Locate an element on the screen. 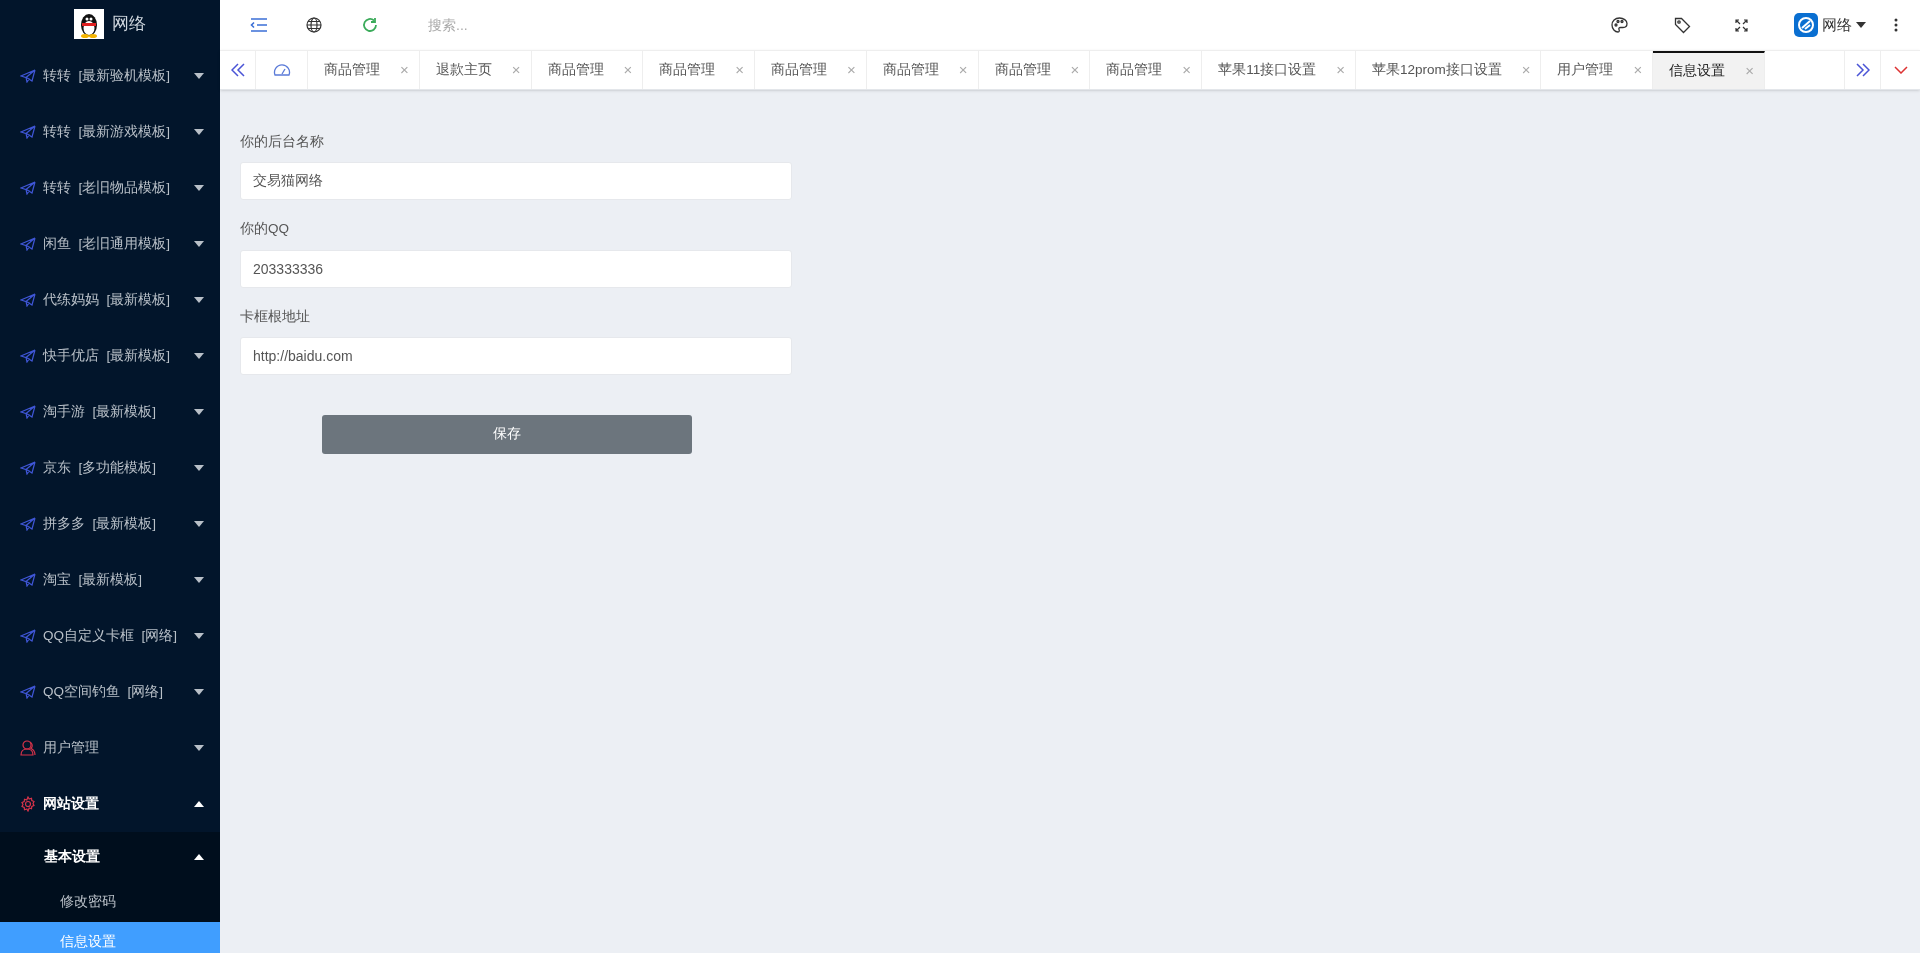 This screenshot has height=953, width=1920. sidebar-item: 转转 [老旧物品模板] is located at coordinates (110, 188).